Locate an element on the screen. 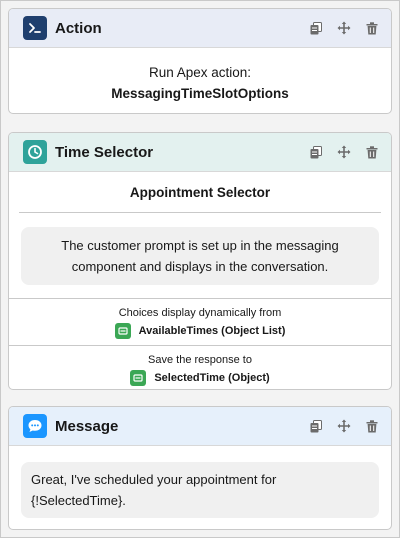 This screenshot has height=538, width=400. action-line-1: Run Apex action: is located at coordinates (200, 72).